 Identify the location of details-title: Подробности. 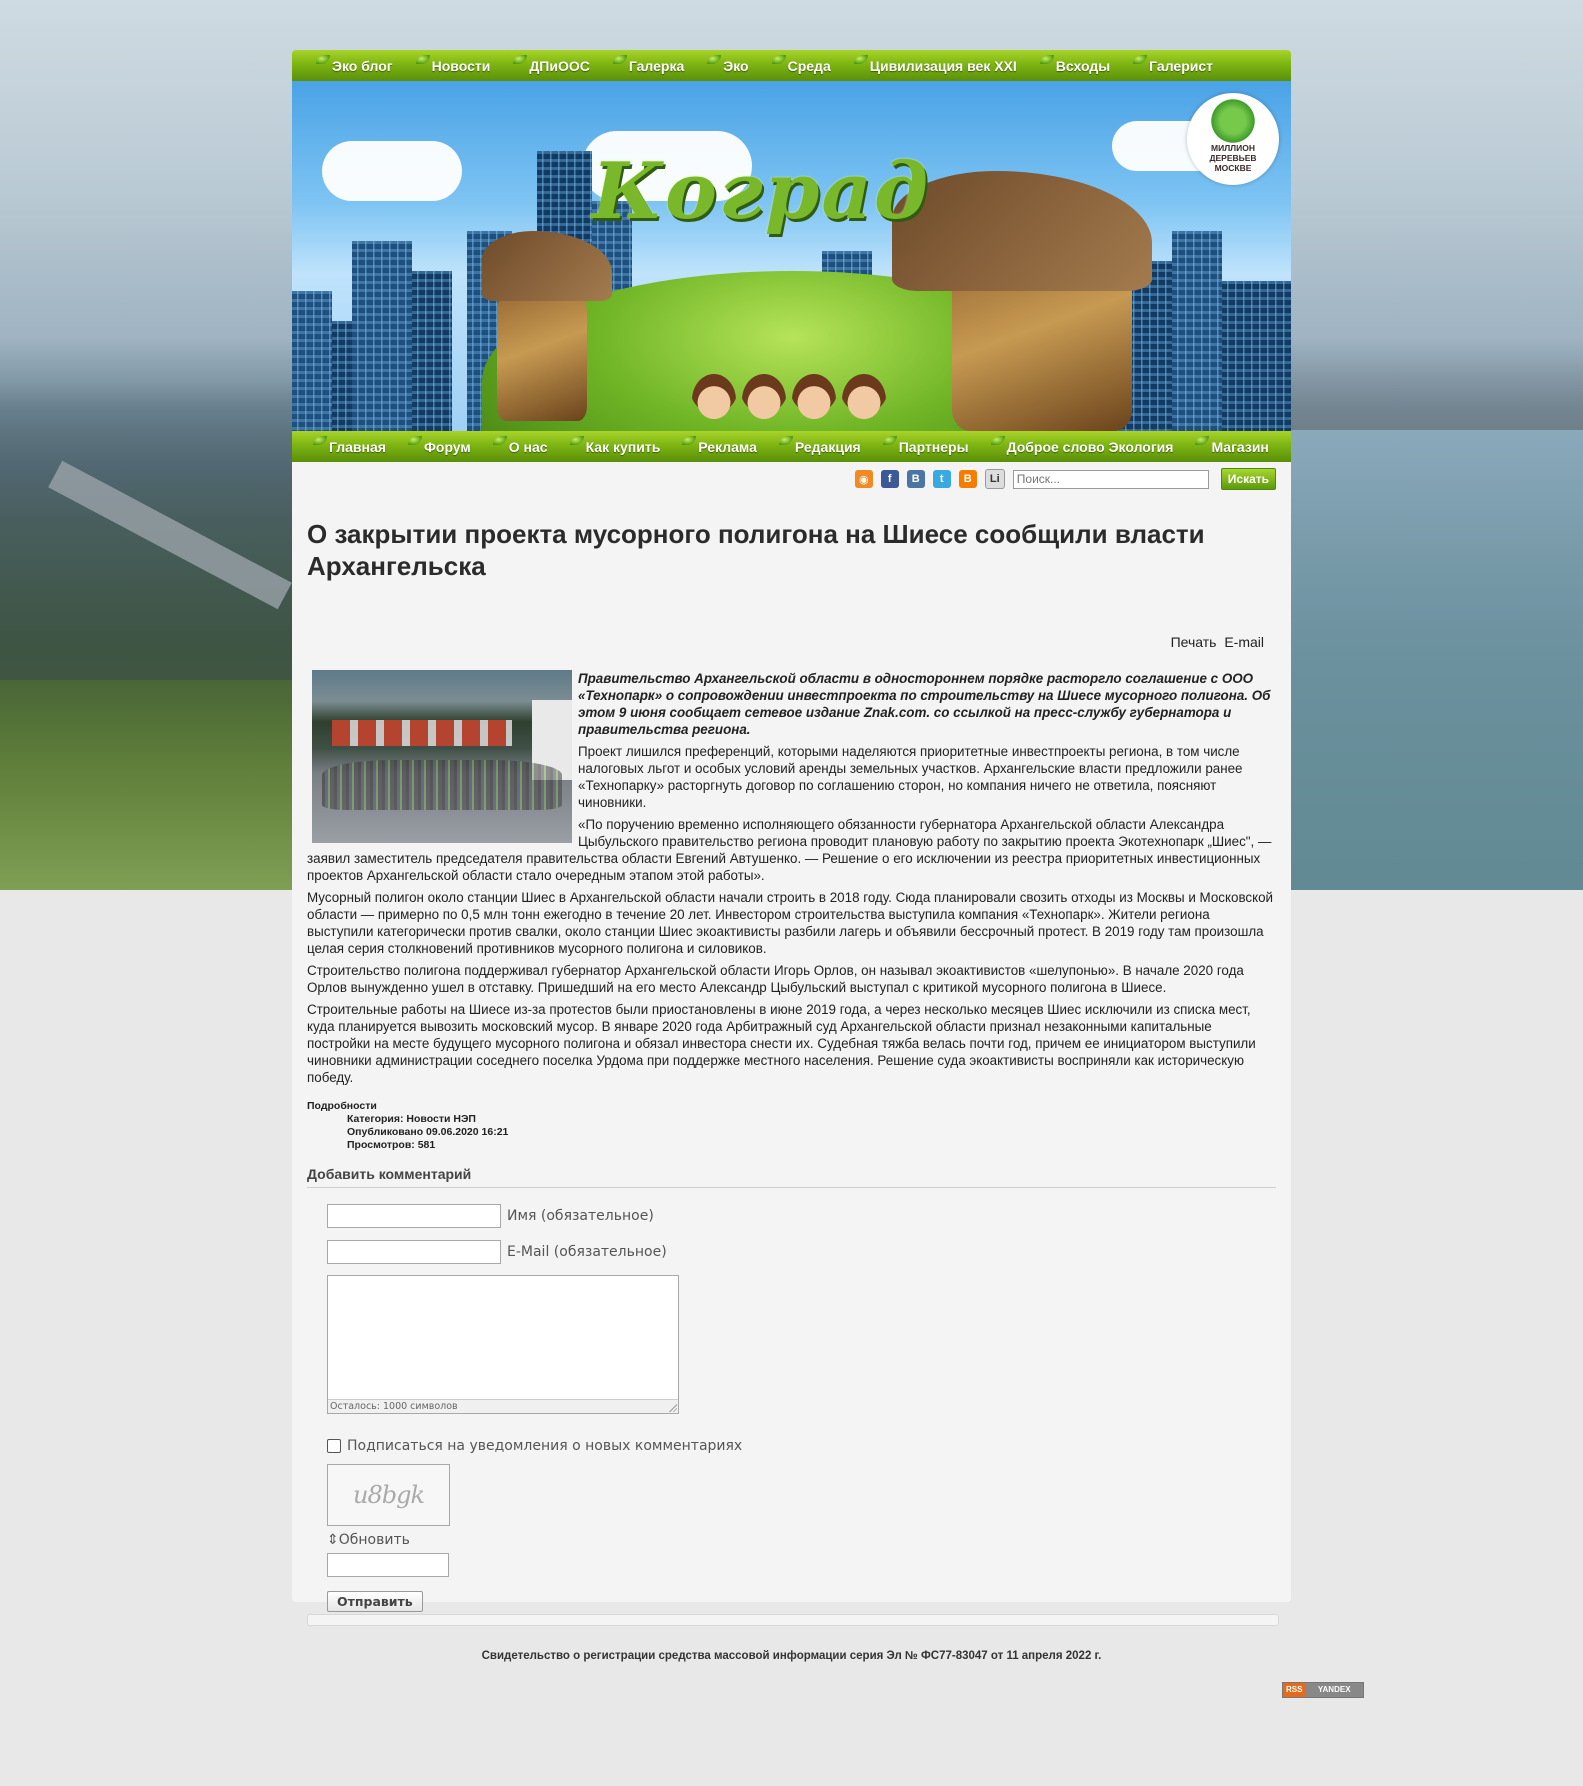
(342, 1106).